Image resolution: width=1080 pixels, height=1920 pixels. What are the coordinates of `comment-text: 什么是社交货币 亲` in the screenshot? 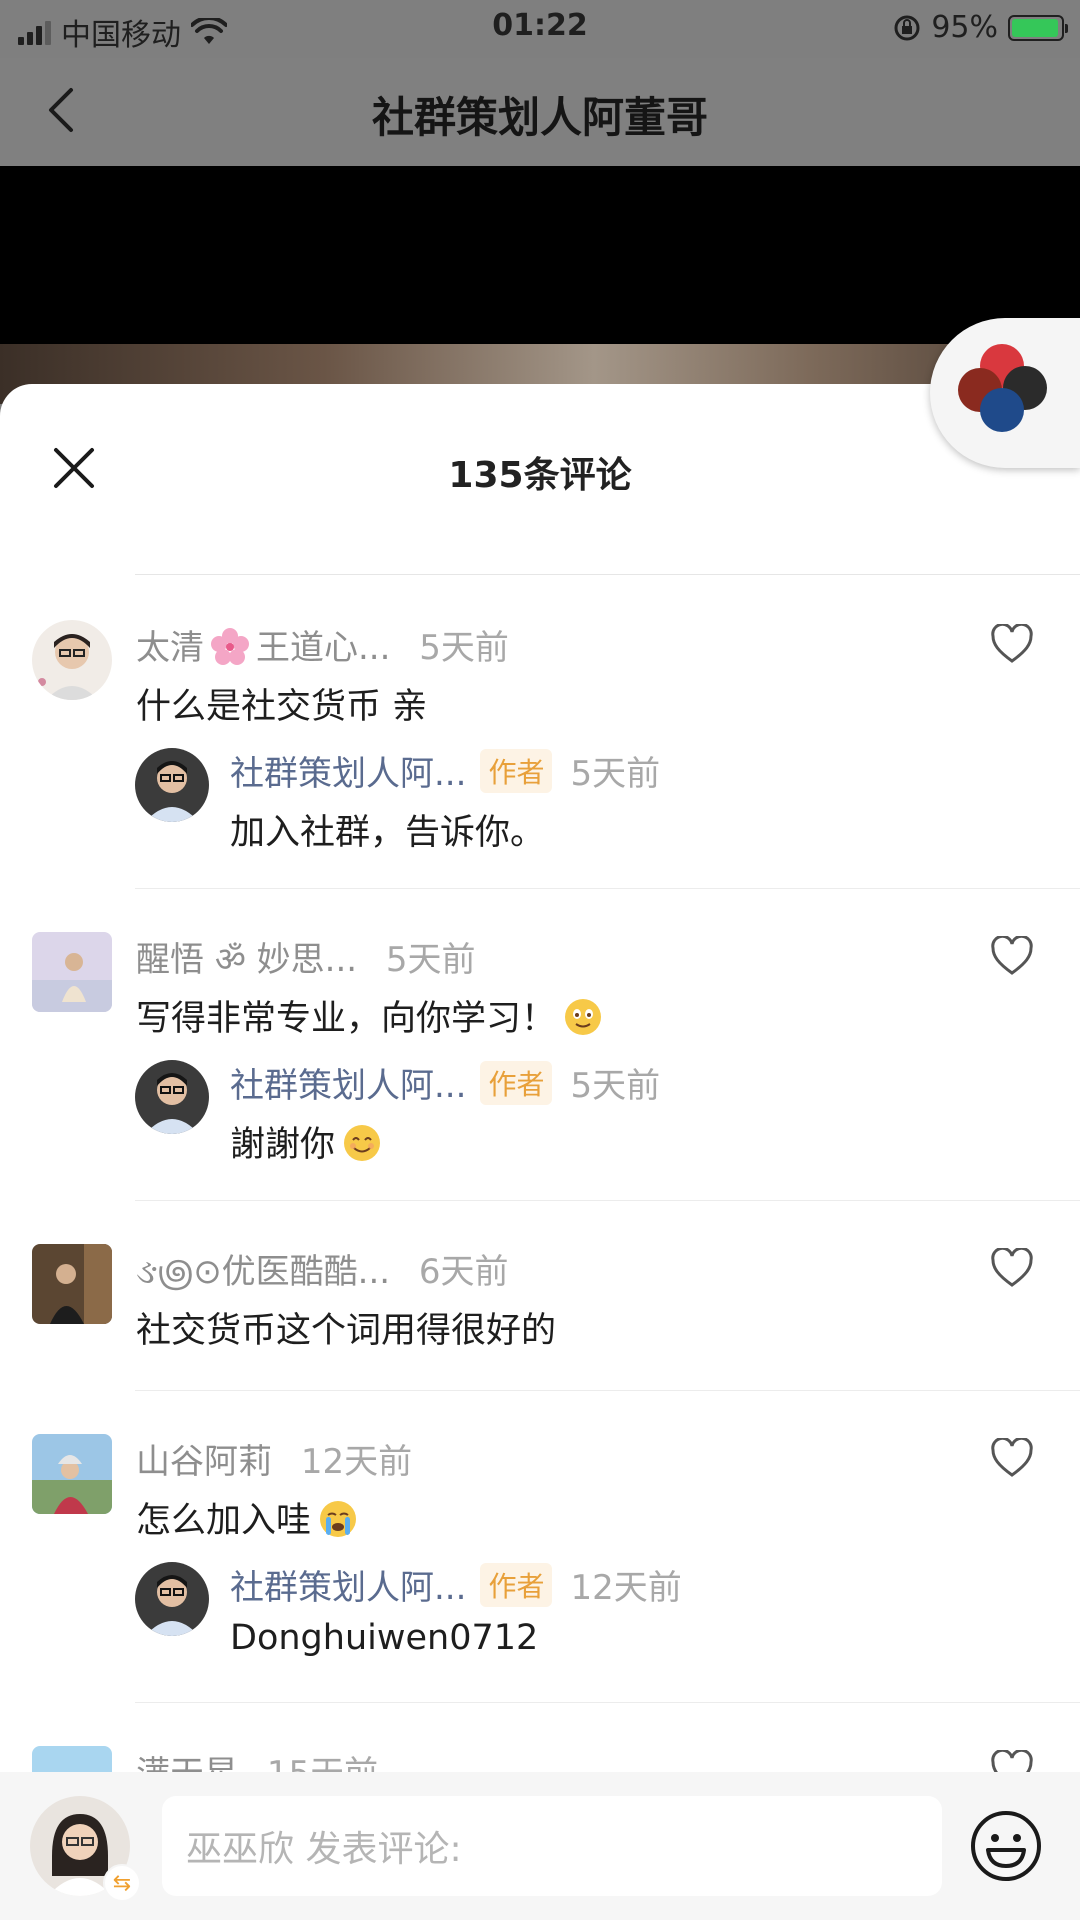 It's located at (282, 707).